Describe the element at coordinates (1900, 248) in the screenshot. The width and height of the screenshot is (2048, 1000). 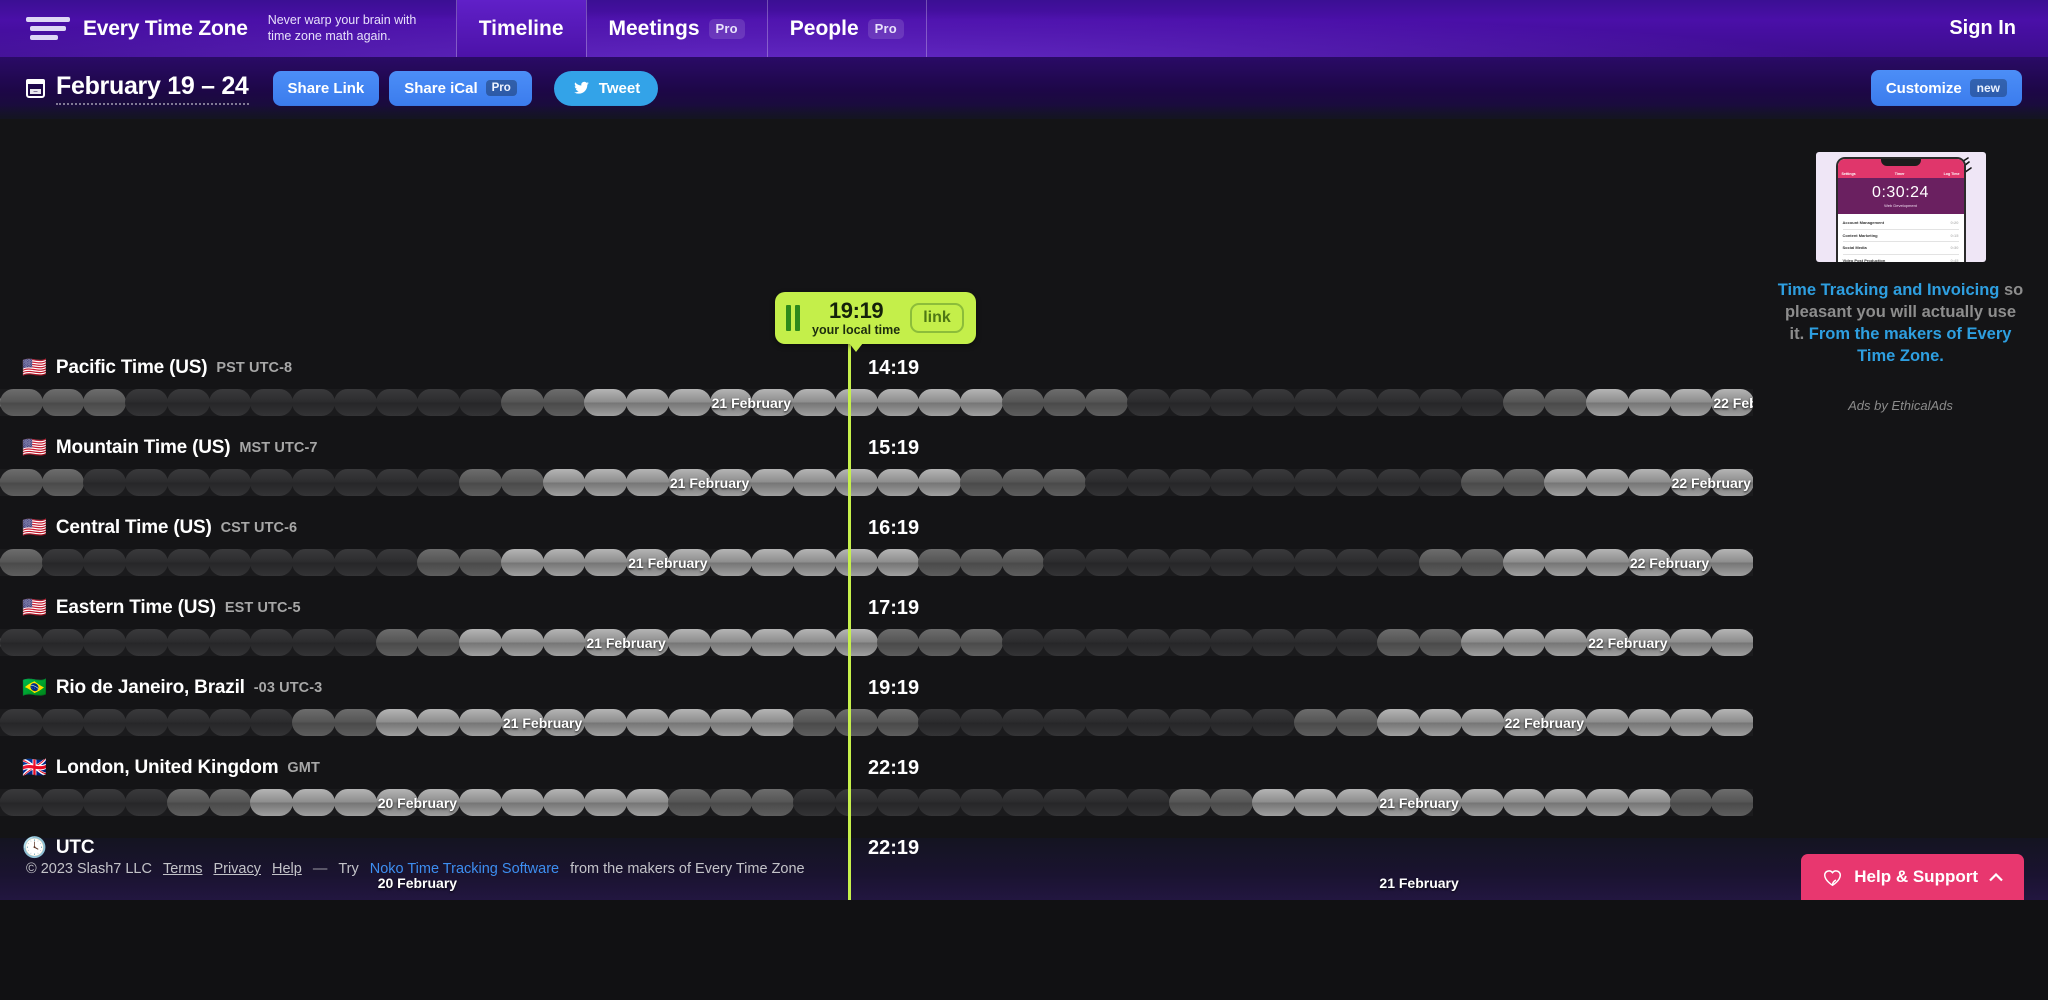
I see `phone-task-item: Social Media 0:30` at that location.